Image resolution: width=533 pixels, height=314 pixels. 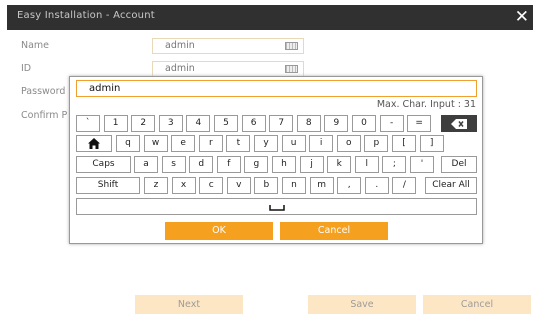 What do you see at coordinates (348, 143) in the screenshot?
I see `key: o` at bounding box center [348, 143].